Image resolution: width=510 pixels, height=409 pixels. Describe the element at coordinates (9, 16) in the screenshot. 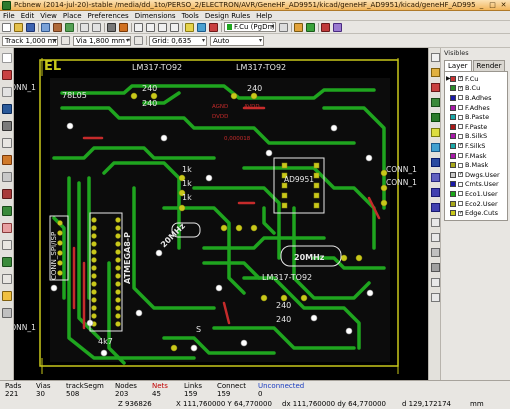

I see `menu-file: File` at that location.